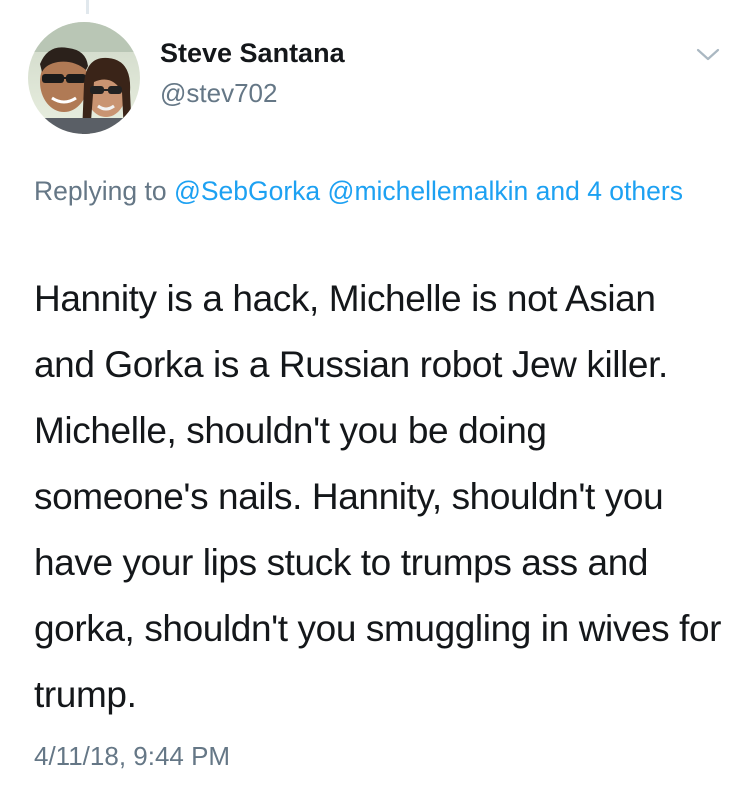  I want to click on mention-sebgorka: @SebGorka, so click(247, 191).